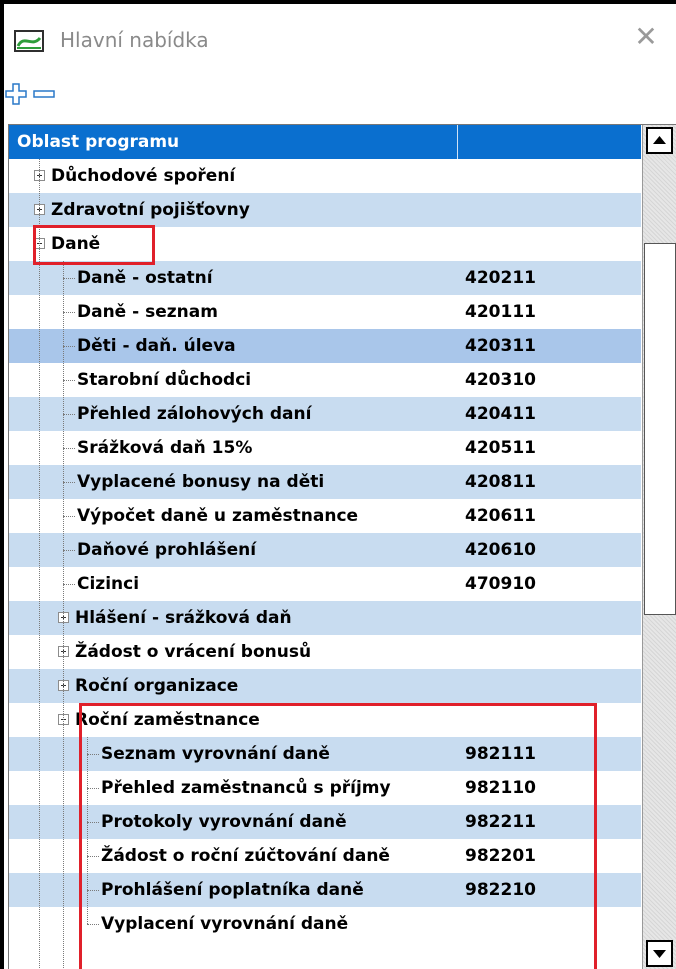 This screenshot has width=676, height=969. Describe the element at coordinates (500, 312) in the screenshot. I see `row-code: 420111` at that location.